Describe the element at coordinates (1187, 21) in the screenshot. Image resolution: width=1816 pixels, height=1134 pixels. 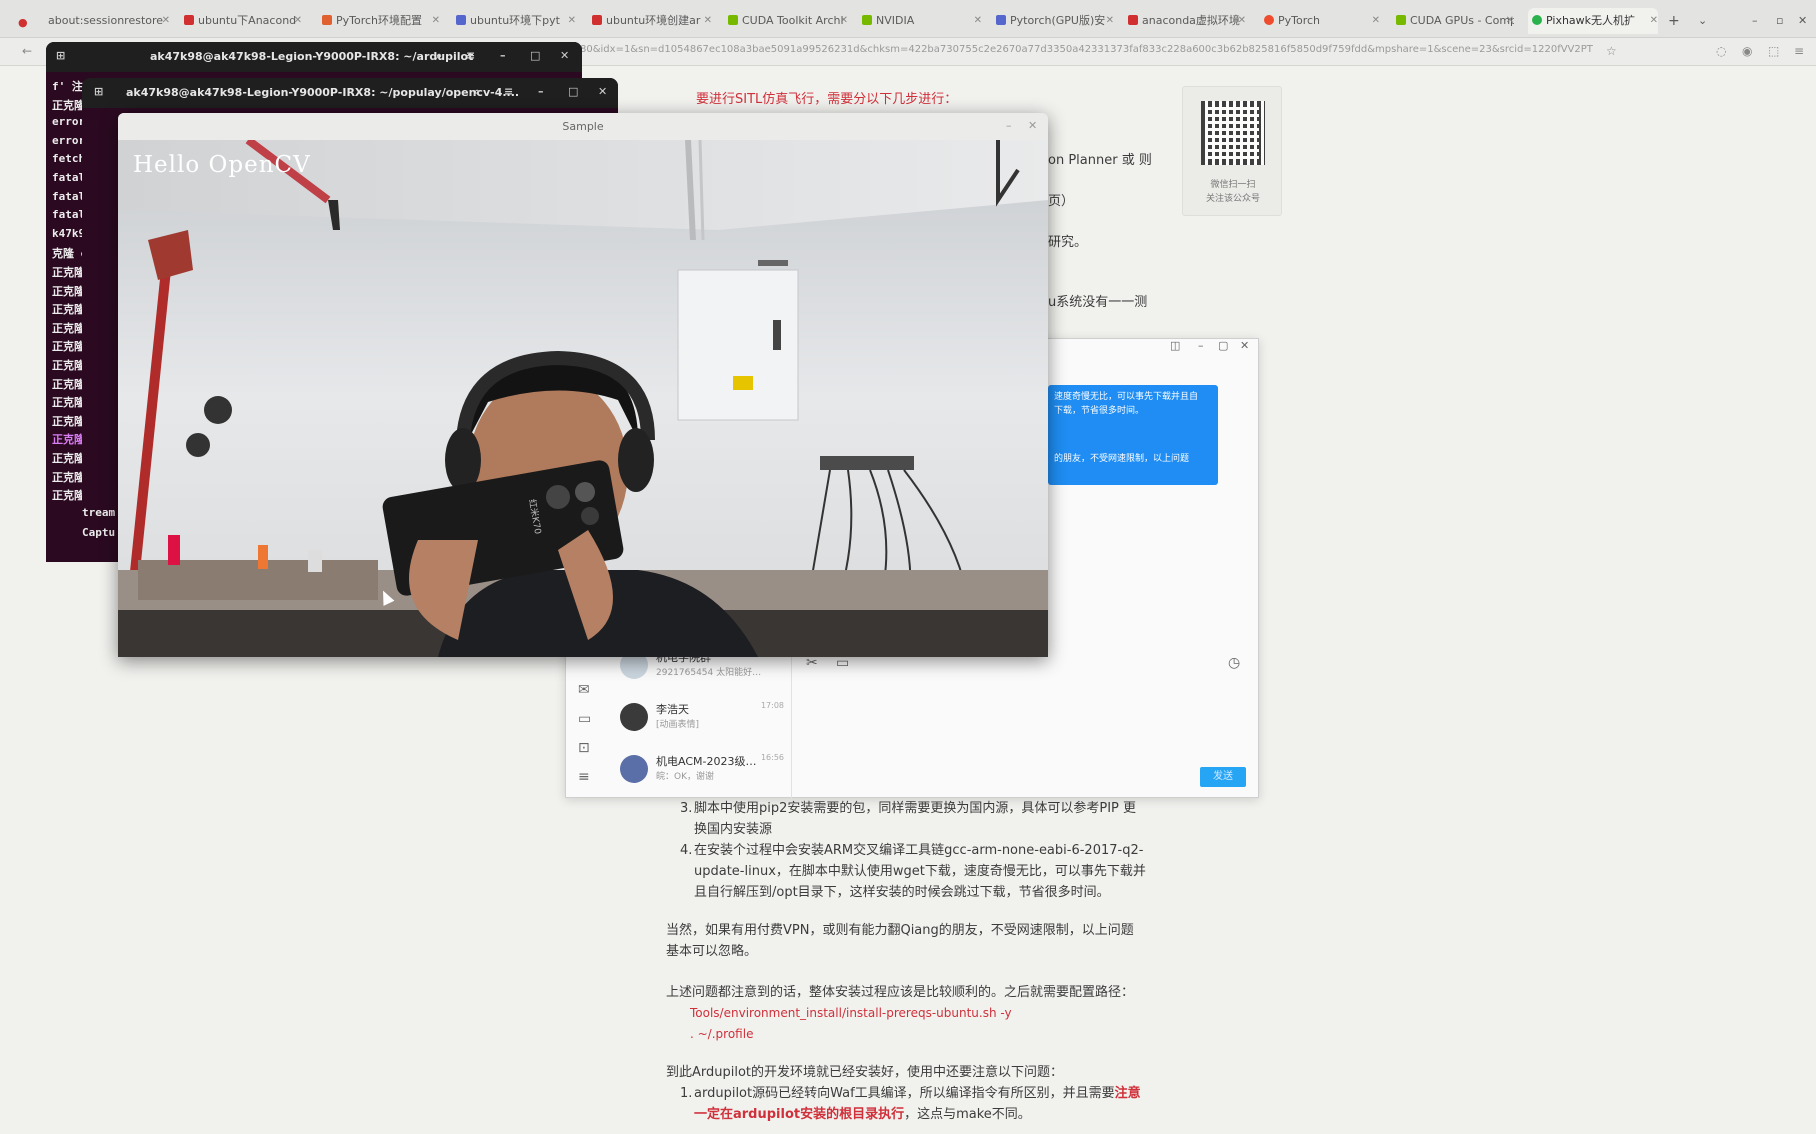
I see `tab-8: anaconda虚拟环境 ✕` at that location.